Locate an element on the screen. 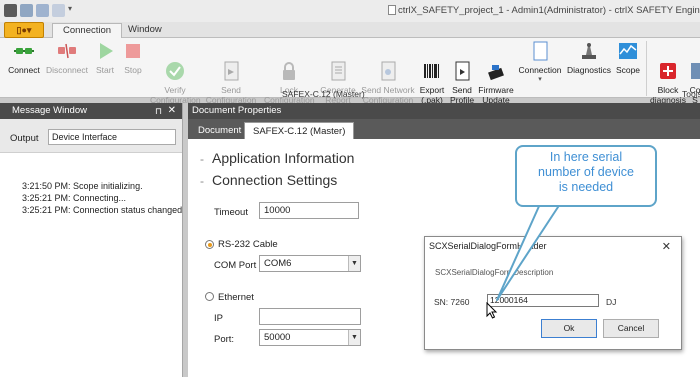 The image size is (700, 377). file-menu-button: ▯●▾ is located at coordinates (24, 30).